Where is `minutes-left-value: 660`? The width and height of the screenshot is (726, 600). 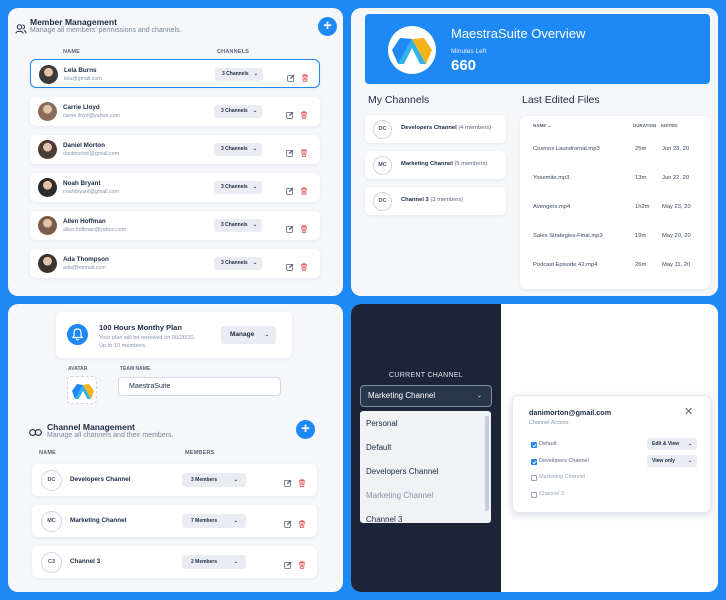 minutes-left-value: 660 is located at coordinates (464, 65).